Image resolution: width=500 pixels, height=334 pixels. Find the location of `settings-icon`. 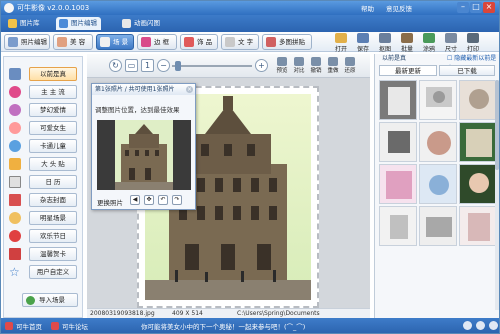

settings-icon is located at coordinates (467, 325).